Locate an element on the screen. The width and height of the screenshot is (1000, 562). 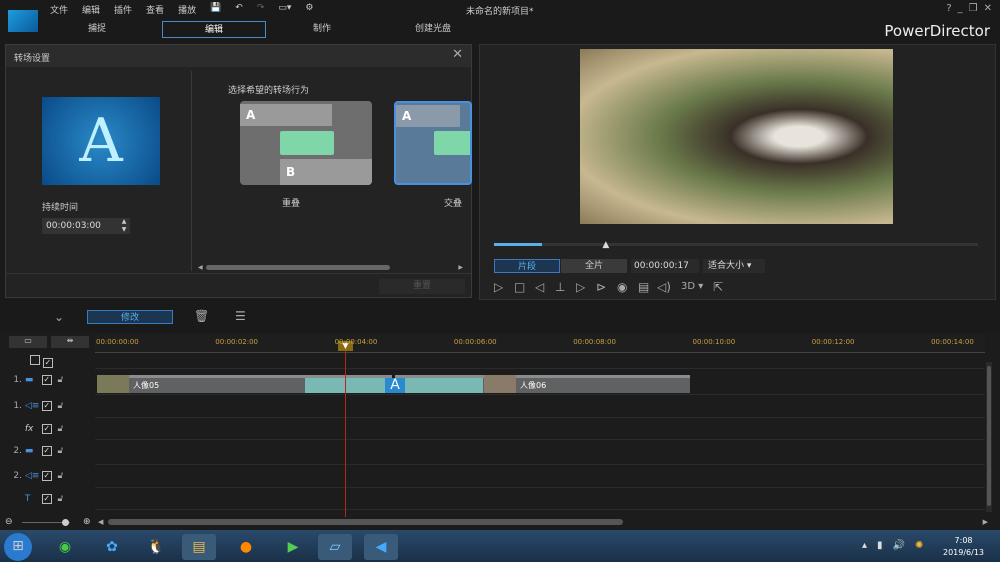
track-header: 1. ▬ ✓ 🔓︎ is located at coordinates (50, 380).